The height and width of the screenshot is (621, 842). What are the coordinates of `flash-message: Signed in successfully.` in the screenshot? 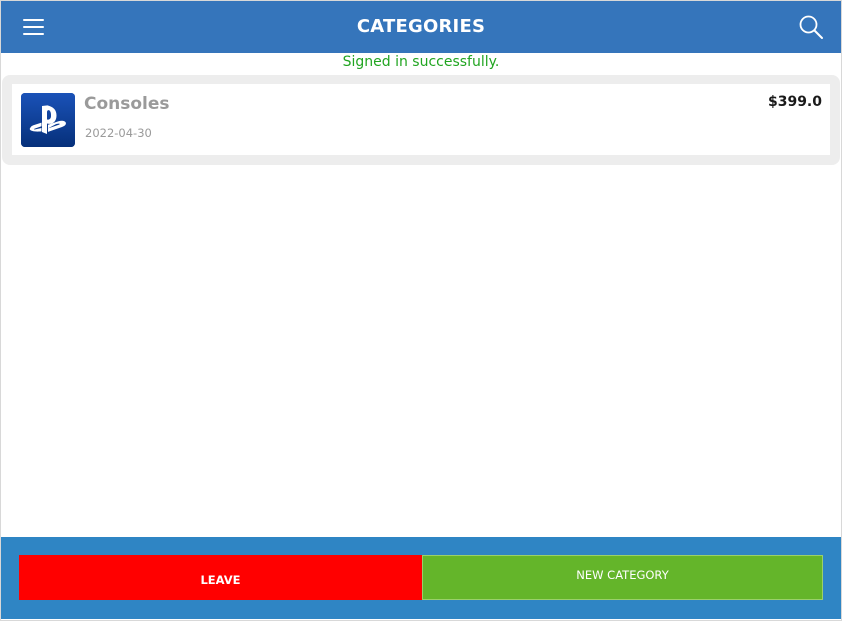 It's located at (421, 62).